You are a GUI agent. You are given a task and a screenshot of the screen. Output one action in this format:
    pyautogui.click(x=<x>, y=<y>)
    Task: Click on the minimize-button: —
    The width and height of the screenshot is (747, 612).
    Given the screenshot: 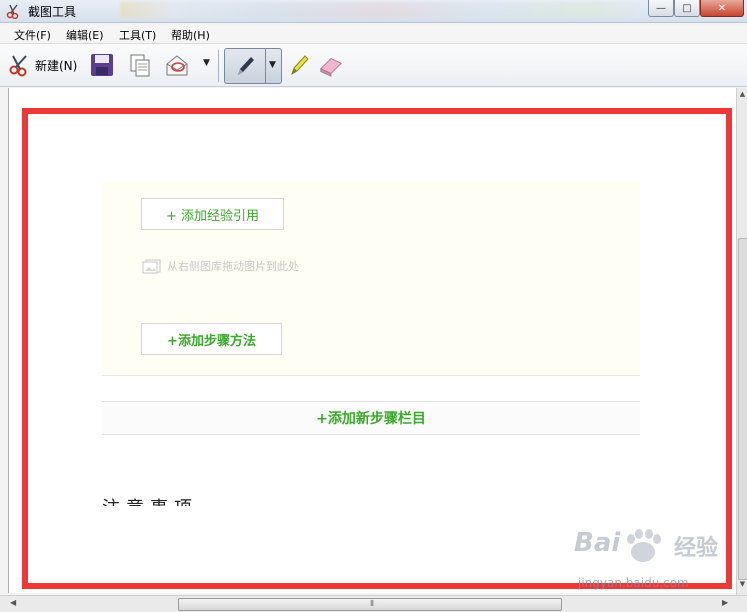 What is the action you would take?
    pyautogui.click(x=661, y=8)
    